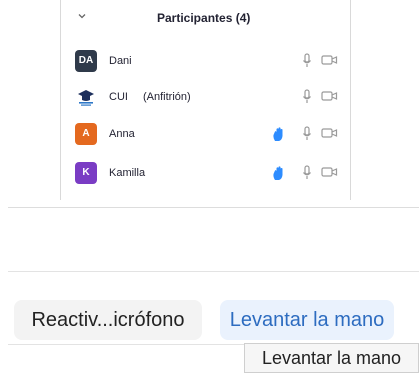 Image resolution: width=419 pixels, height=373 pixels. I want to click on host-label: (Anfitrión), so click(167, 97).